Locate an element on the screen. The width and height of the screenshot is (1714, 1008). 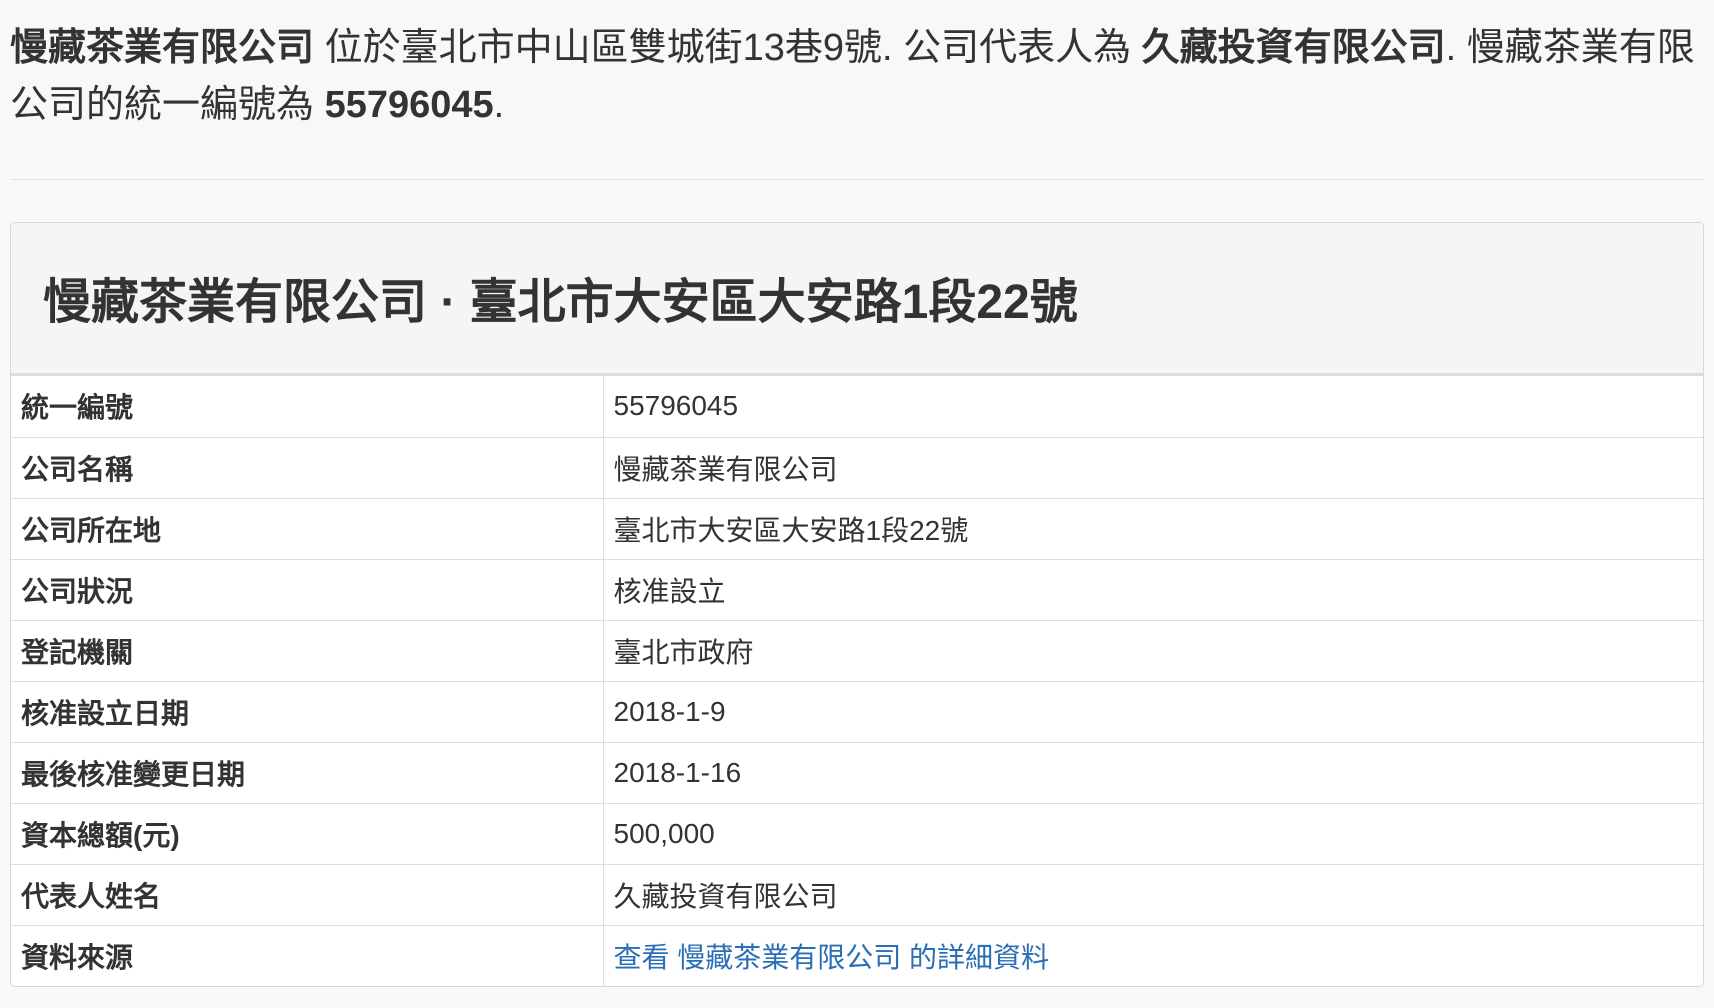
summary-tax-id: 55796045 is located at coordinates (409, 105).